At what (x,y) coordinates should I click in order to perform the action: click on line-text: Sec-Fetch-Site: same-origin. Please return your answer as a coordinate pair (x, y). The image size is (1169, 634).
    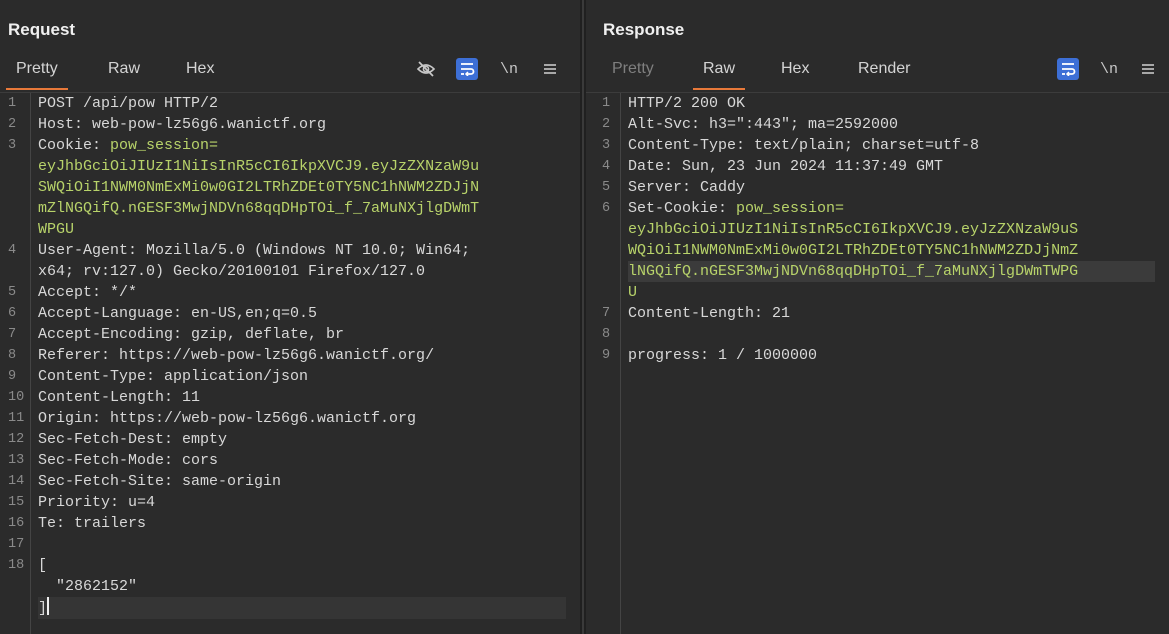
    Looking at the image, I should click on (160, 481).